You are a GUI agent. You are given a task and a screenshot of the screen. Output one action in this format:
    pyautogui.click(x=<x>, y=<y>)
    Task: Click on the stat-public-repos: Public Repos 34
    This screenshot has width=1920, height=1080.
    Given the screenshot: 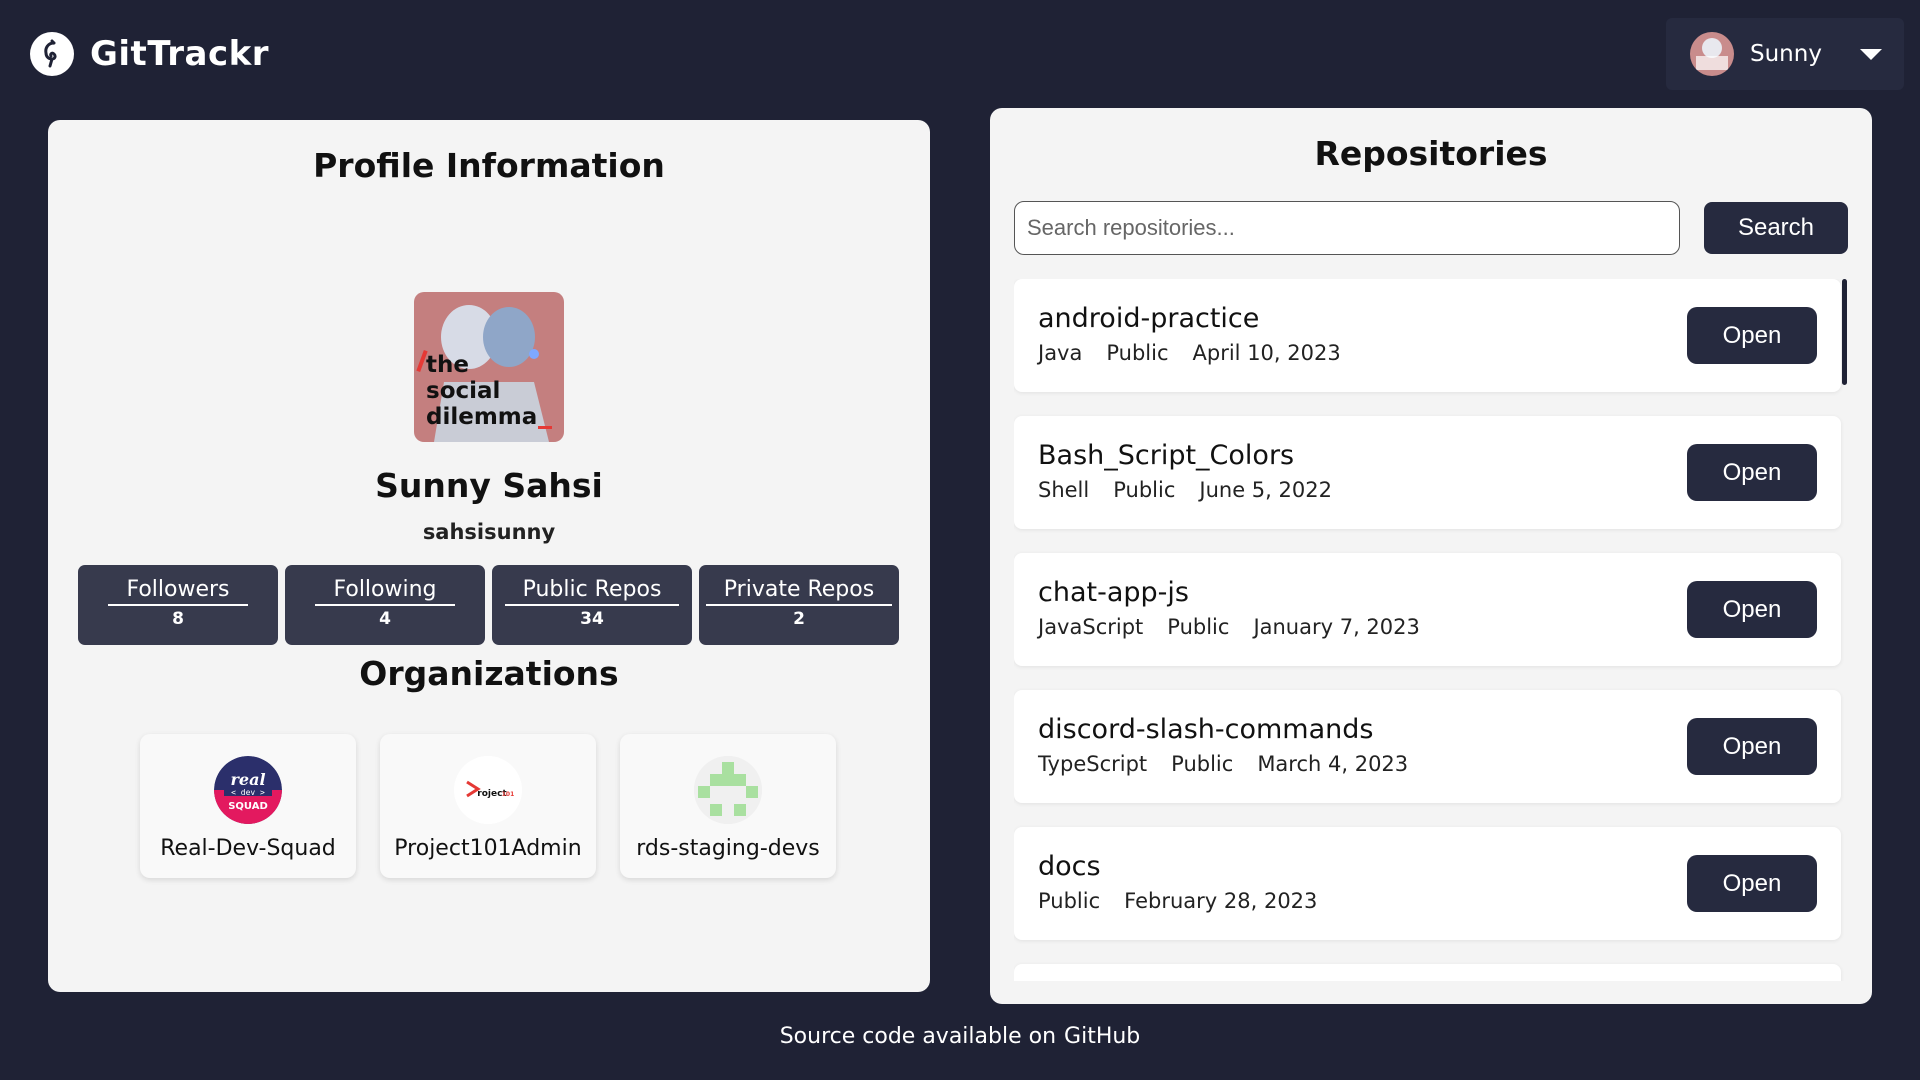 What is the action you would take?
    pyautogui.click(x=592, y=605)
    